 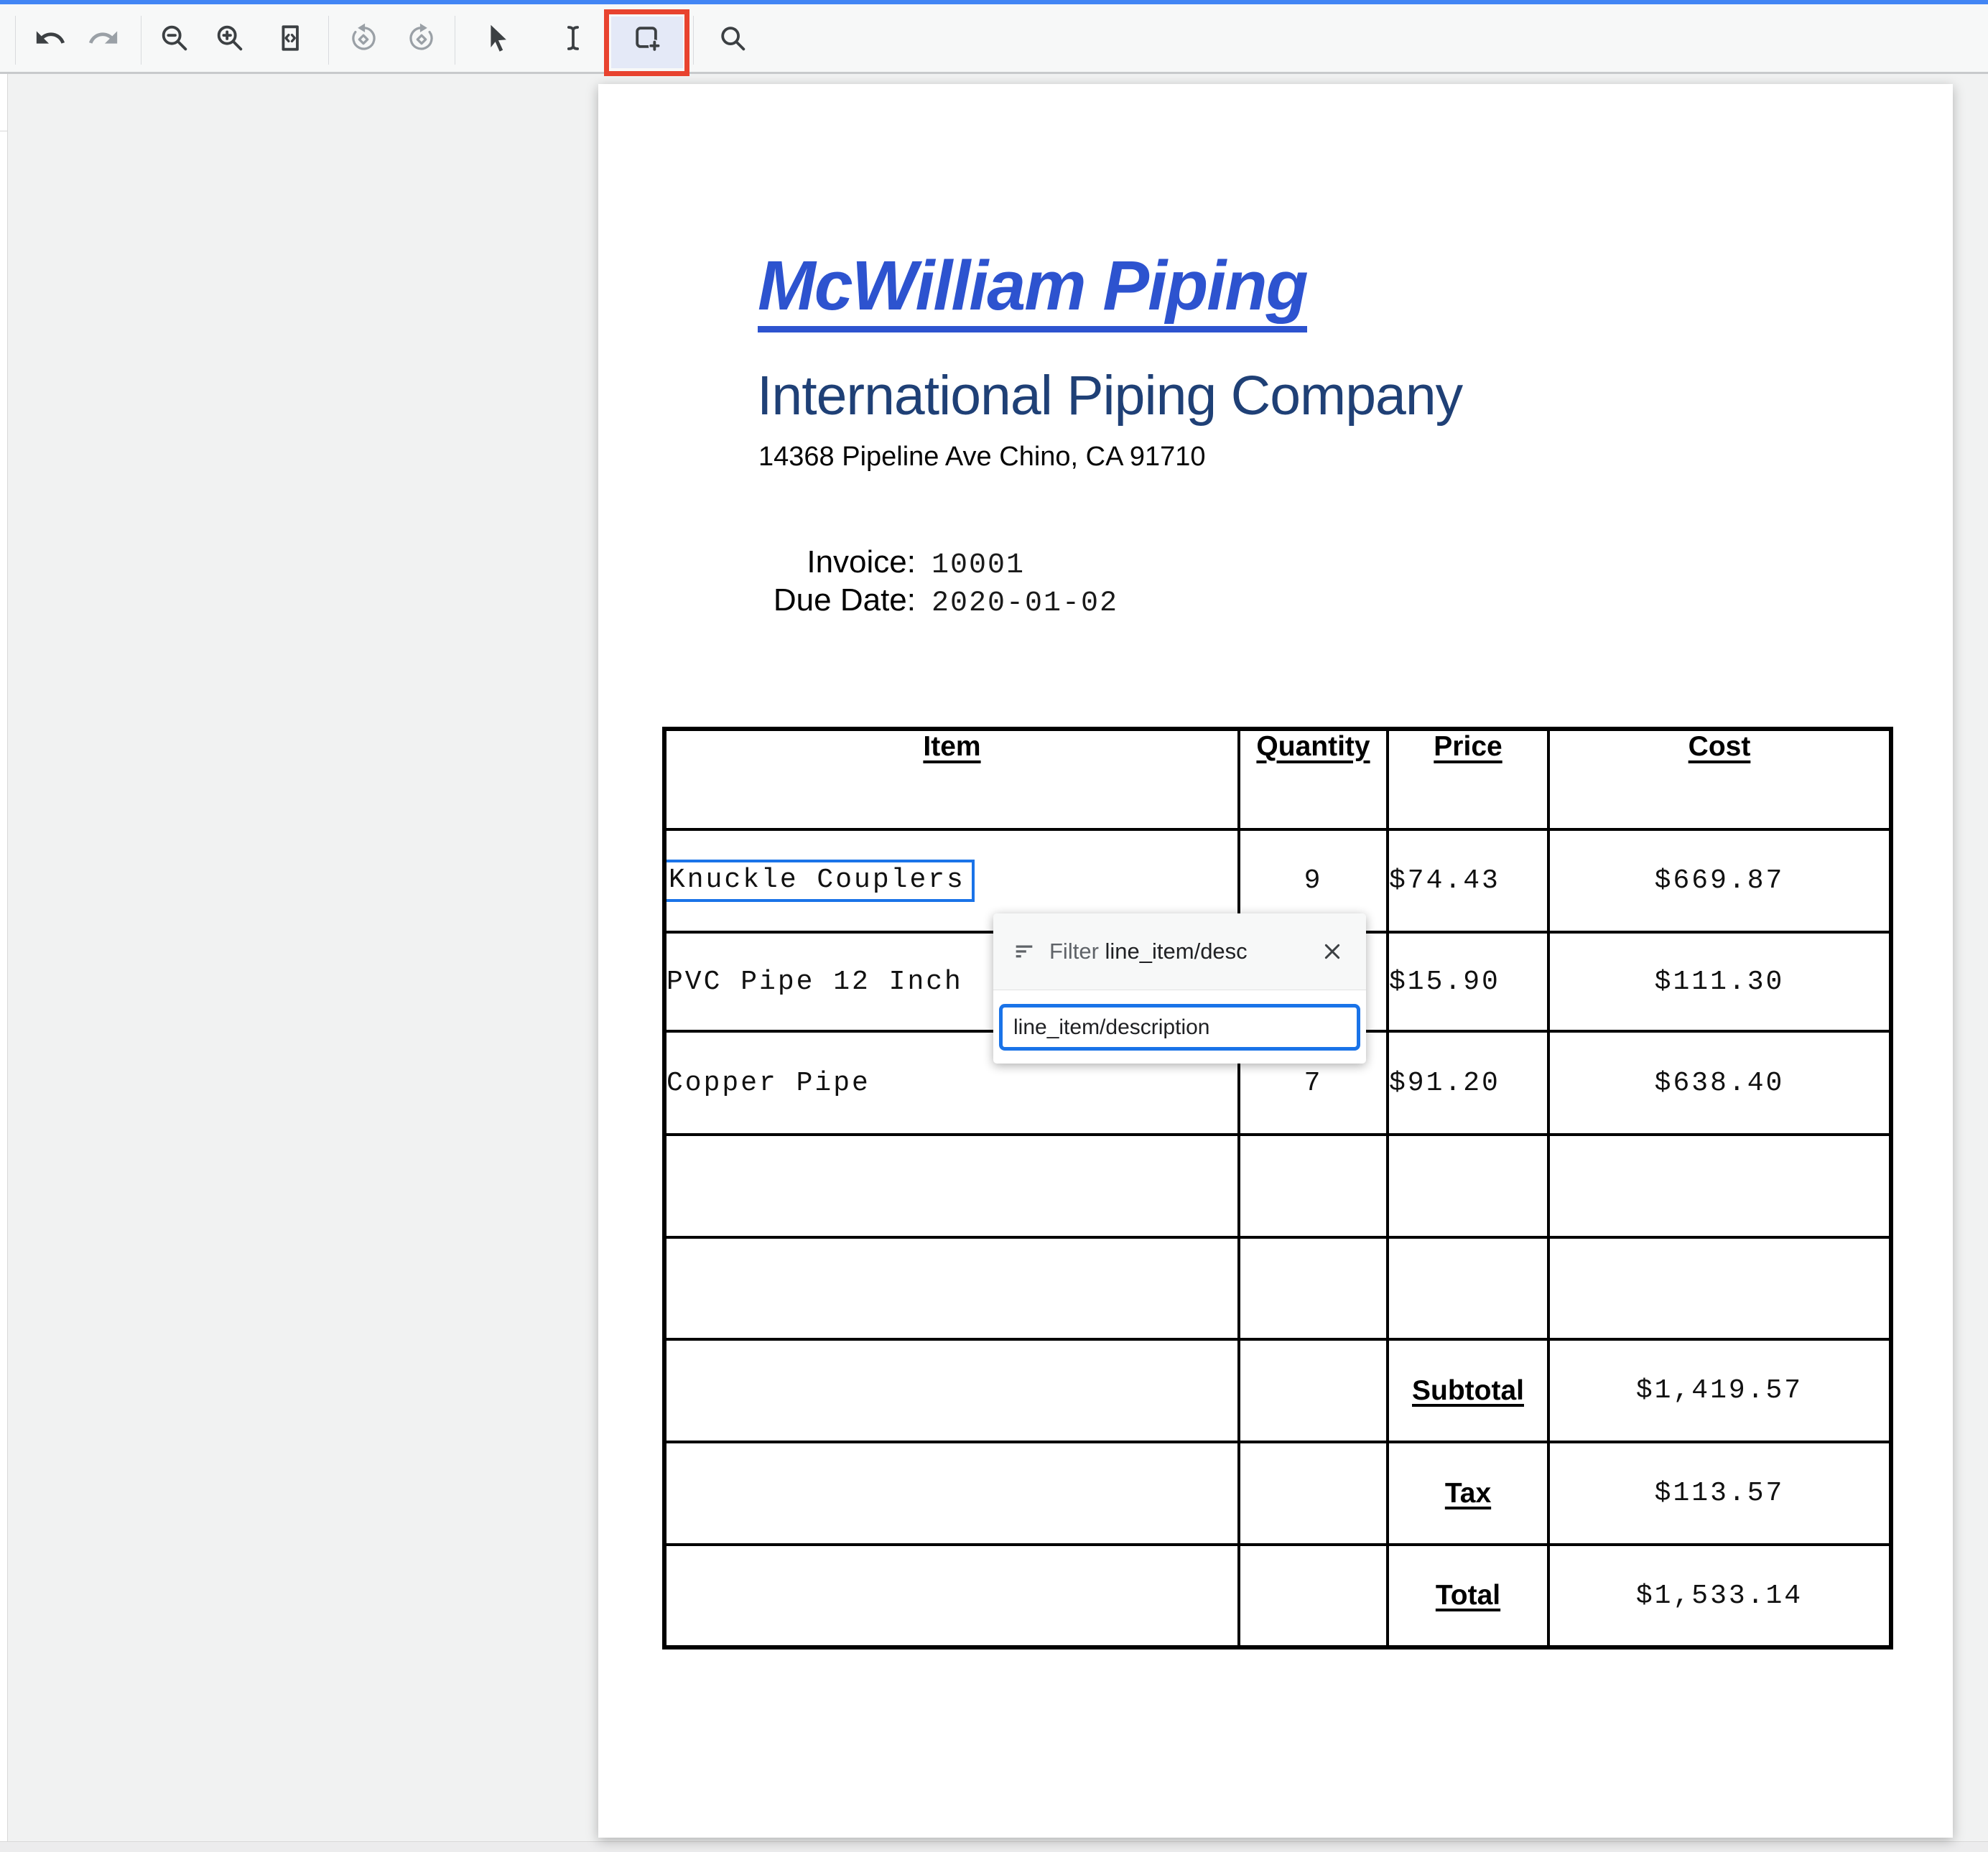 I want to click on redo-button, so click(x=104, y=38).